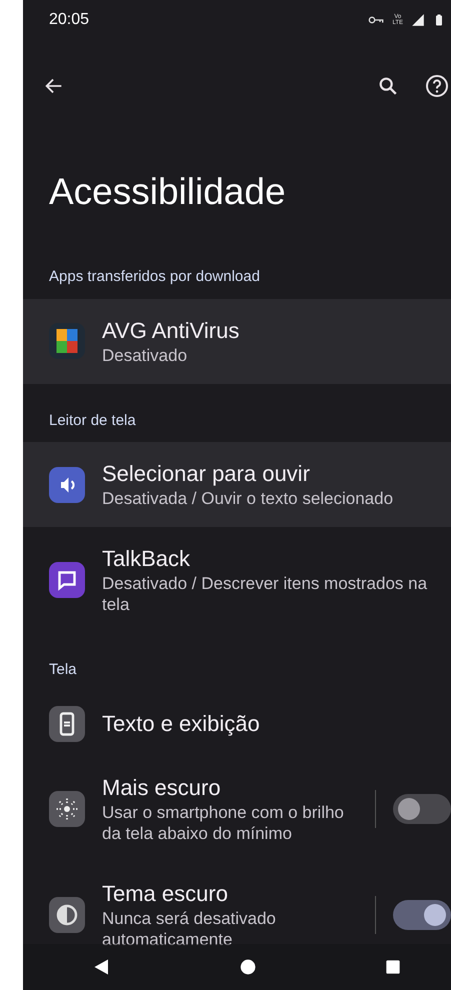 This screenshot has height=990, width=451. Describe the element at coordinates (248, 498) in the screenshot. I see `item-summary: Desativada / Ouvir o texto selecionado` at that location.